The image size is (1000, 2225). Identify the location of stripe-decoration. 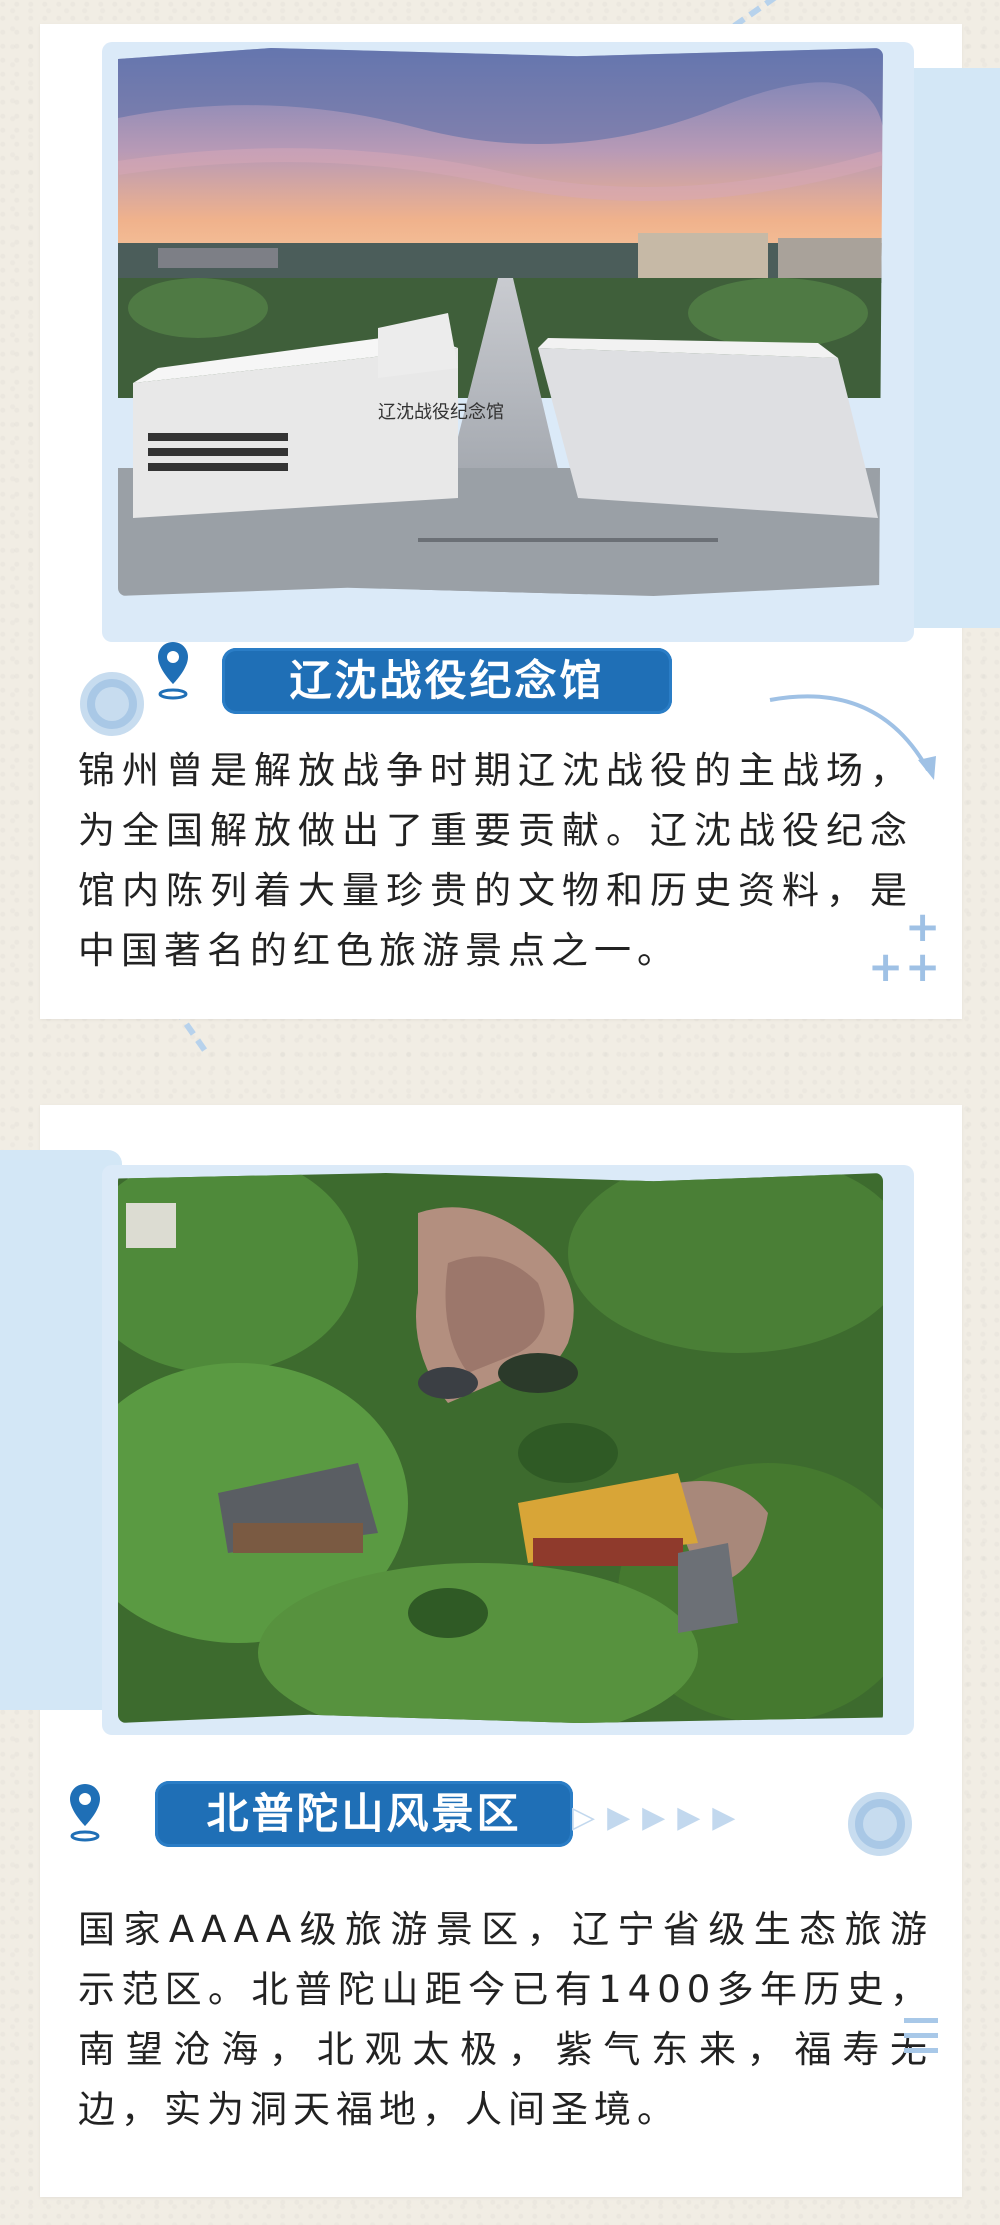
(921, 2040).